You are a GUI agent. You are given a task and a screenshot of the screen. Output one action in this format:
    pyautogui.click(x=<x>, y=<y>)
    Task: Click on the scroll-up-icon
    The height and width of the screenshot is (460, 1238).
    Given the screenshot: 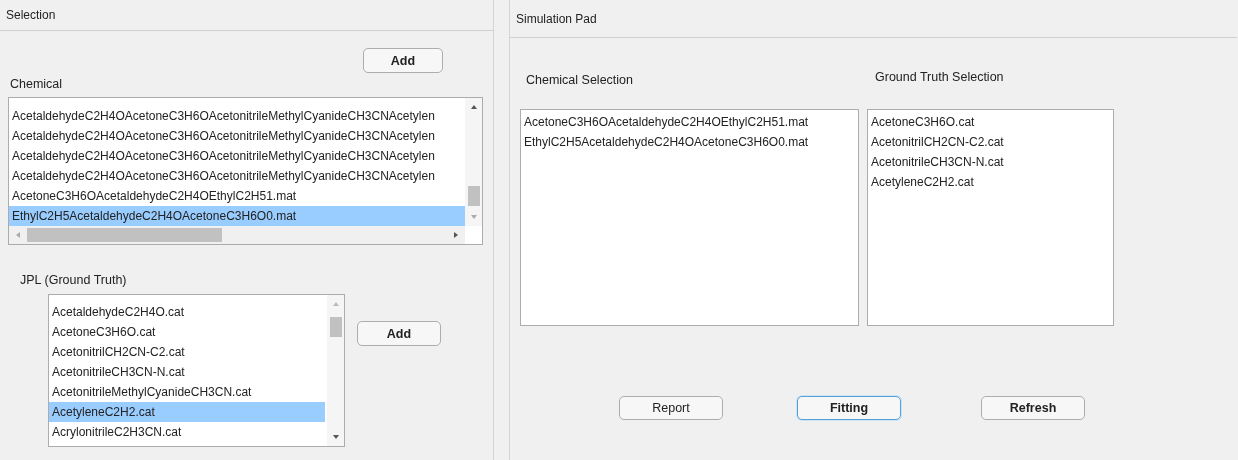 What is the action you would take?
    pyautogui.click(x=473, y=107)
    